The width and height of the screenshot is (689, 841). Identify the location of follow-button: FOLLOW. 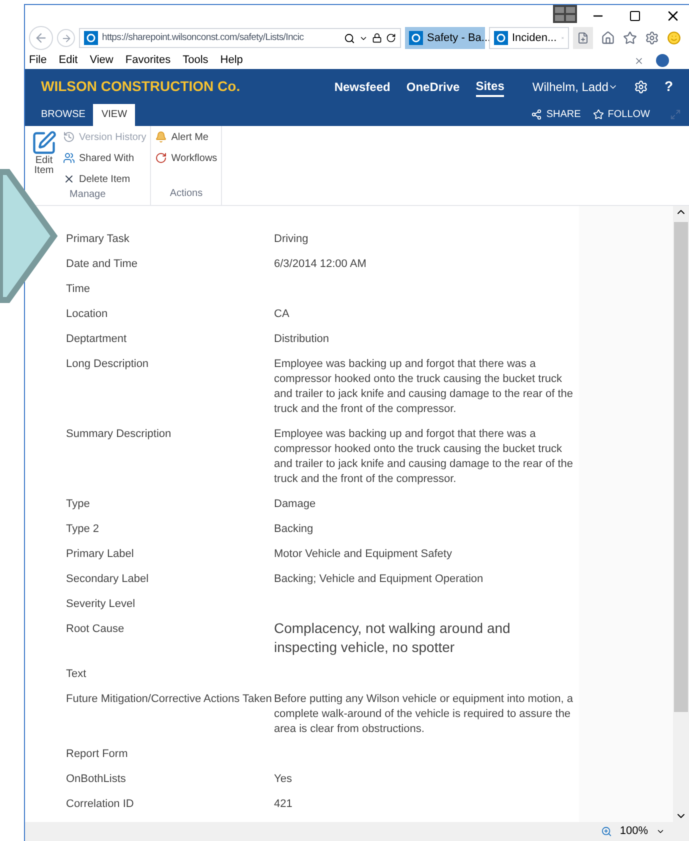
(621, 114).